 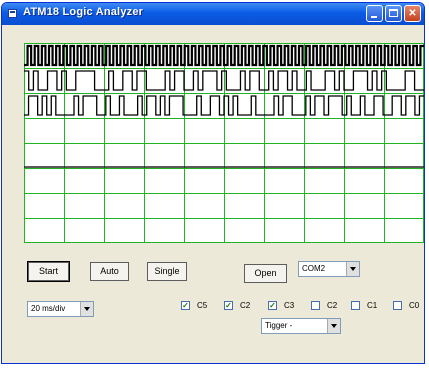 What do you see at coordinates (301, 326) in the screenshot?
I see `trigger-select: Tigger -` at bounding box center [301, 326].